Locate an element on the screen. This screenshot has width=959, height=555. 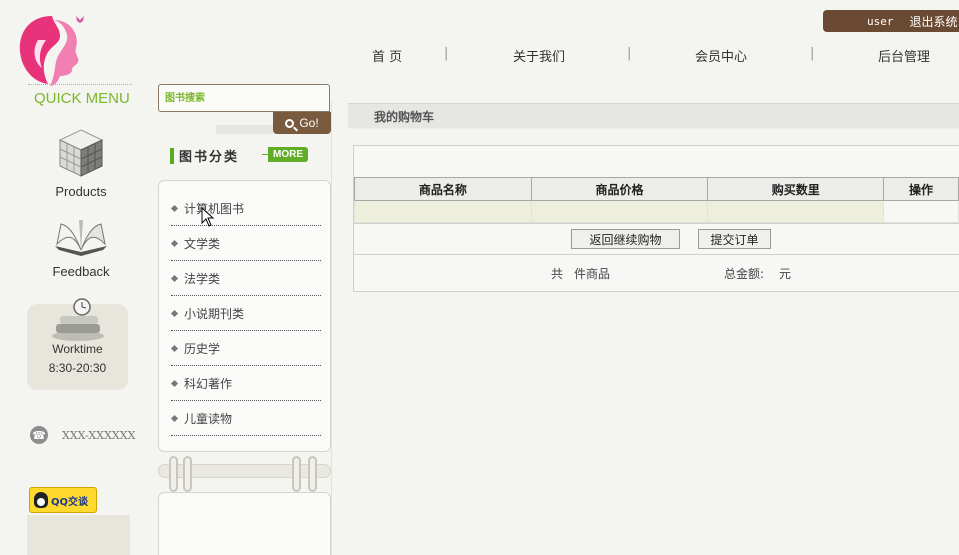
search-underline is located at coordinates (244, 129).